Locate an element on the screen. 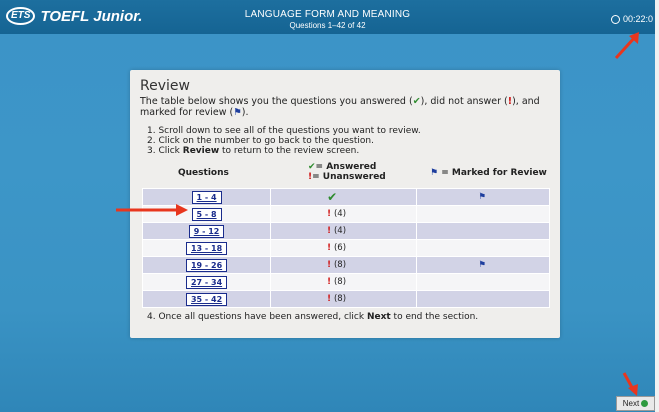 The height and width of the screenshot is (412, 659). question-range-cell: 19 - 26 is located at coordinates (206, 265).